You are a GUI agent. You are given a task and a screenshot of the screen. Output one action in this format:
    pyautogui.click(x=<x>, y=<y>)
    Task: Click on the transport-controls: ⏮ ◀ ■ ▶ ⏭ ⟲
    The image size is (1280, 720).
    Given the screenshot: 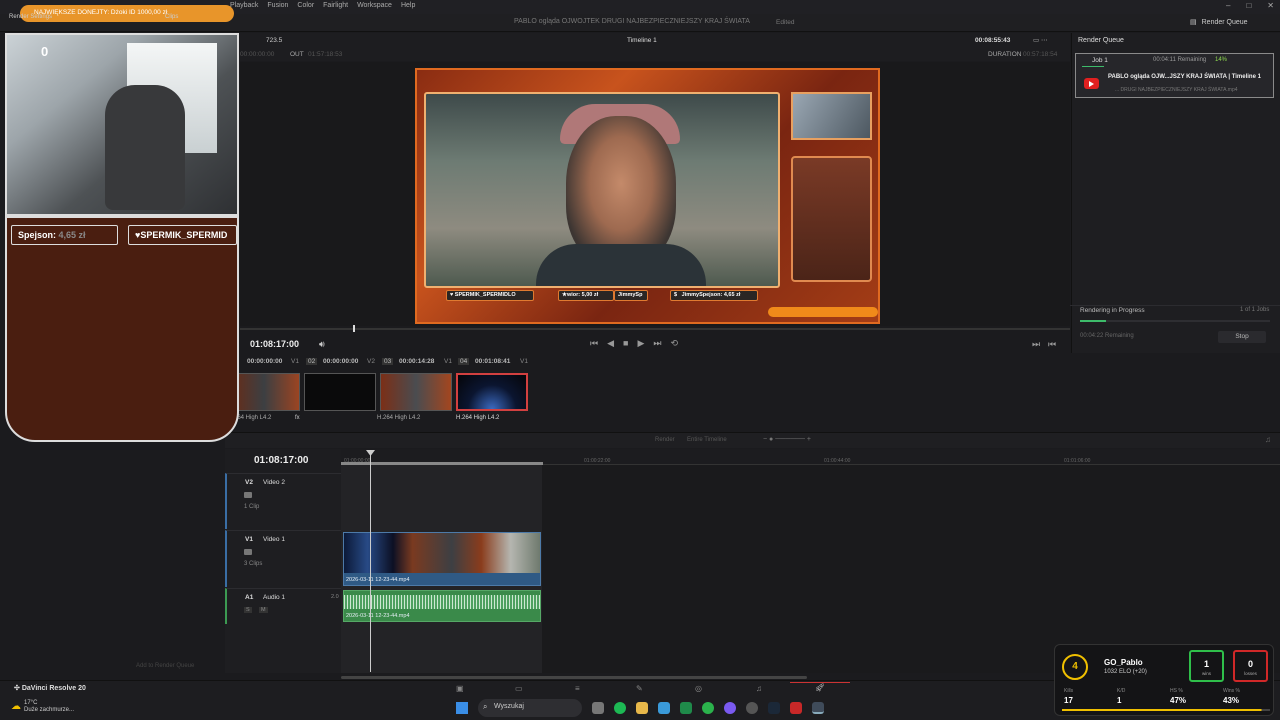 What is the action you would take?
    pyautogui.click(x=634, y=343)
    